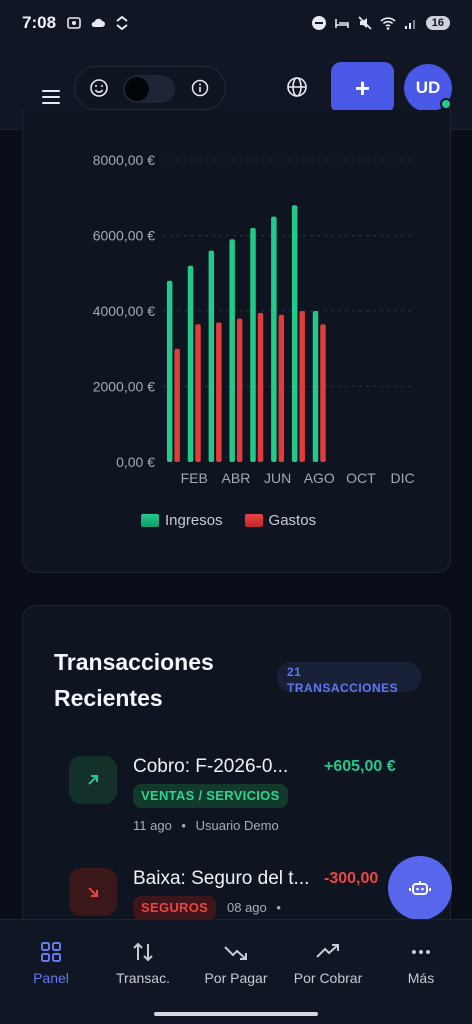 This screenshot has height=1024, width=472. I want to click on x-tick-label: DIC, so click(403, 478).